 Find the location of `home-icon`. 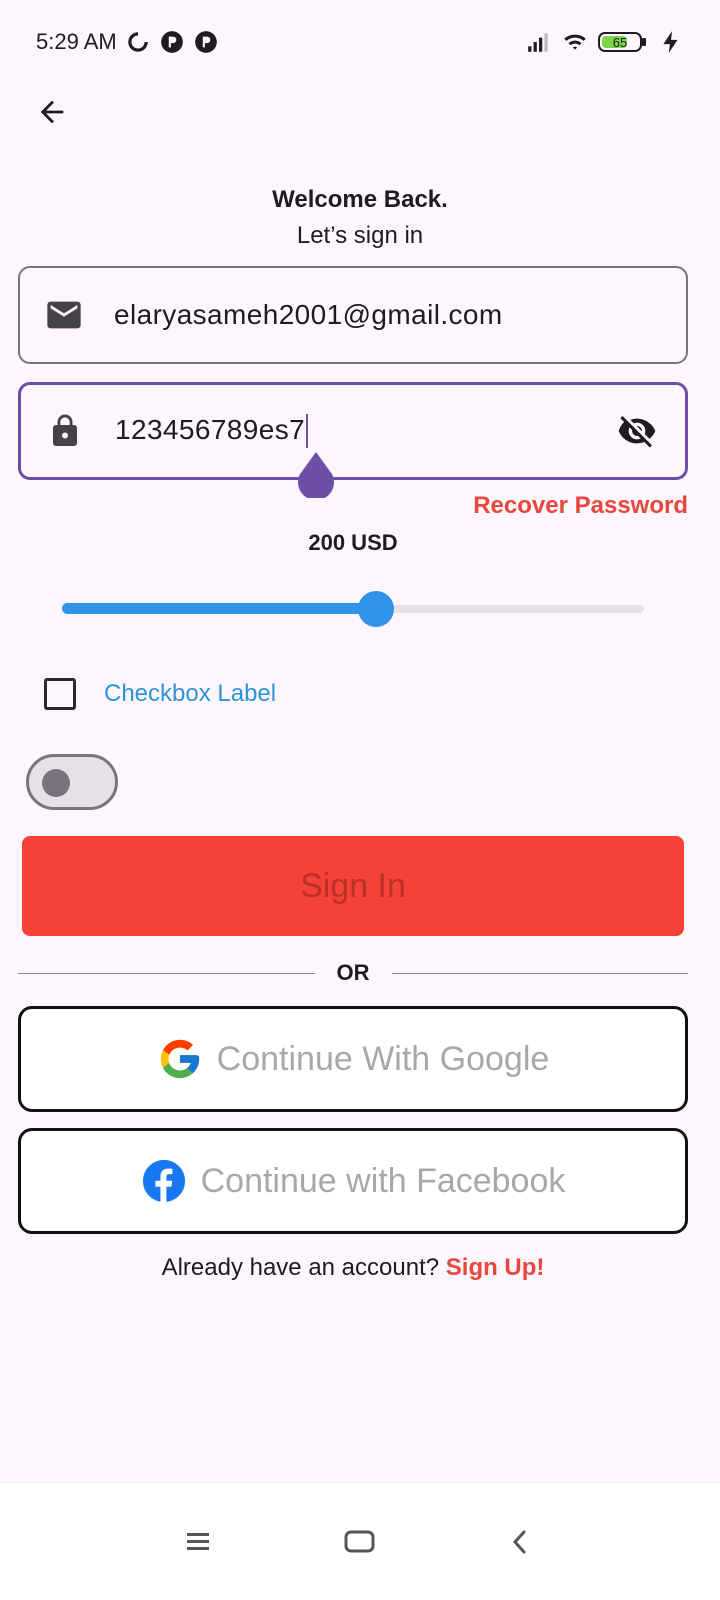

home-icon is located at coordinates (359, 1541).